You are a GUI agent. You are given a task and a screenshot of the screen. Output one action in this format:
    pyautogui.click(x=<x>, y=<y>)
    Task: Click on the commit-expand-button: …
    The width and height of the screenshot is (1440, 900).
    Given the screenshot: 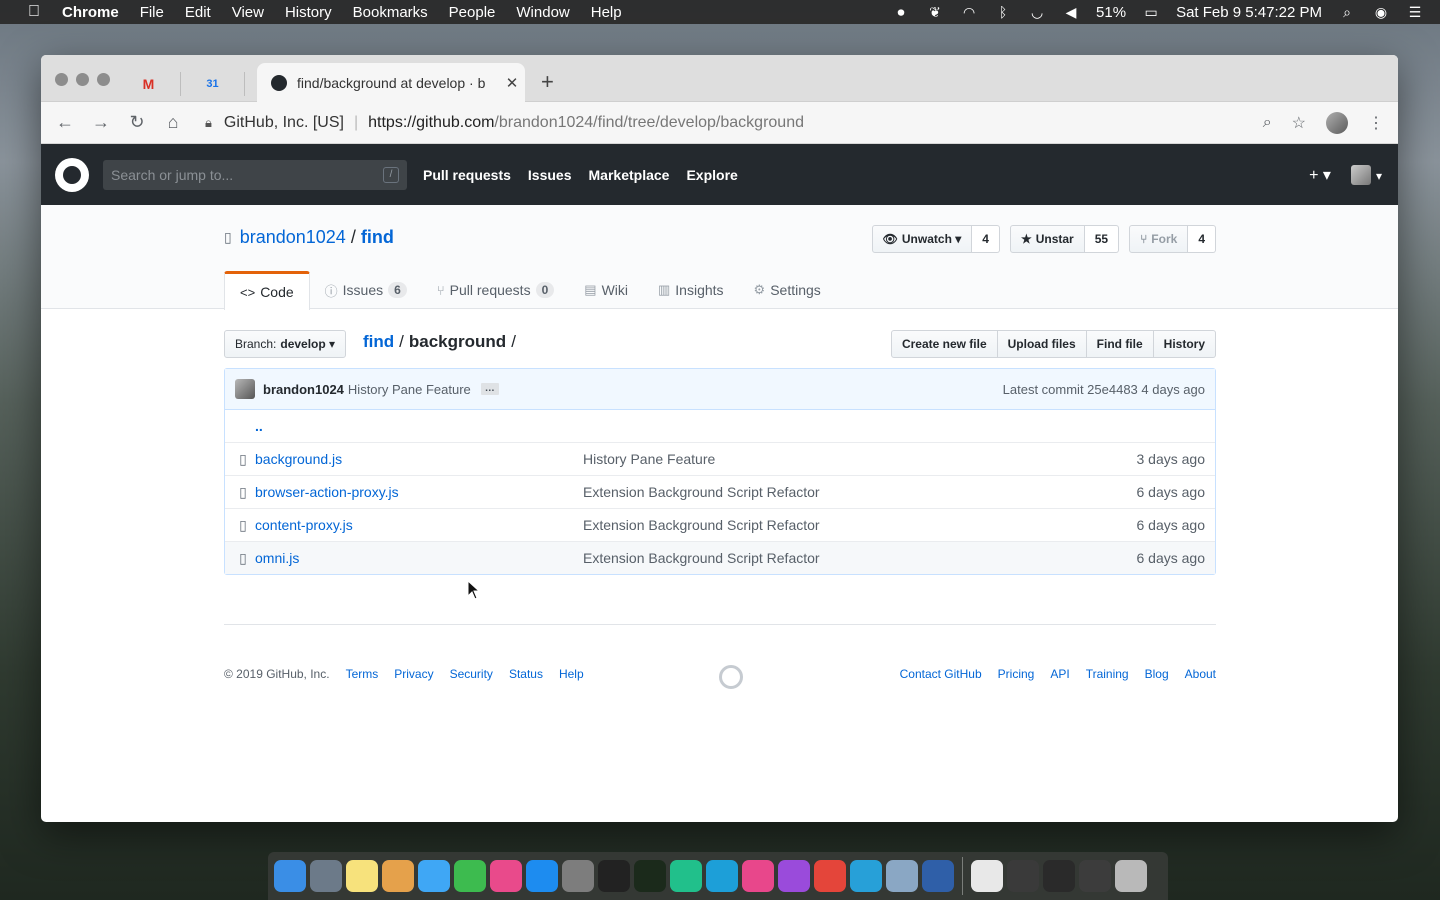 What is the action you would take?
    pyautogui.click(x=489, y=389)
    